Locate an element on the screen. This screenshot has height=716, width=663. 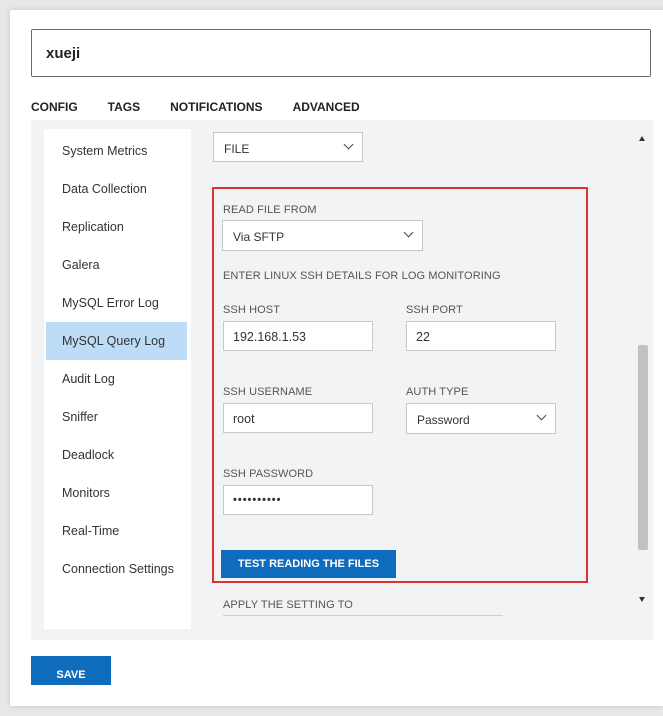
save-button: SAVE is located at coordinates (71, 670).